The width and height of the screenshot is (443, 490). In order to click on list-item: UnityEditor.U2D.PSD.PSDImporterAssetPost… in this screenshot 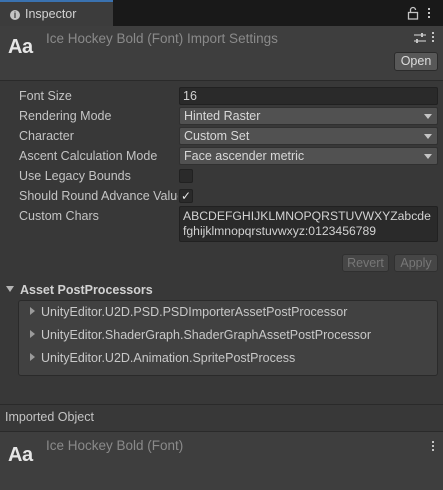, I will do `click(188, 312)`.